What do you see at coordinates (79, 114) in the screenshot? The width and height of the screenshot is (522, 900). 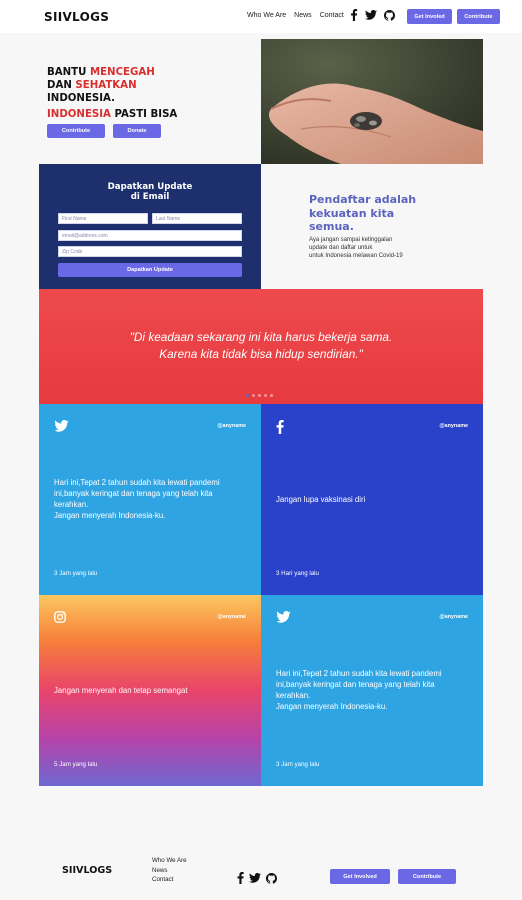 I see `hero-line-4-a: INDONESIA` at bounding box center [79, 114].